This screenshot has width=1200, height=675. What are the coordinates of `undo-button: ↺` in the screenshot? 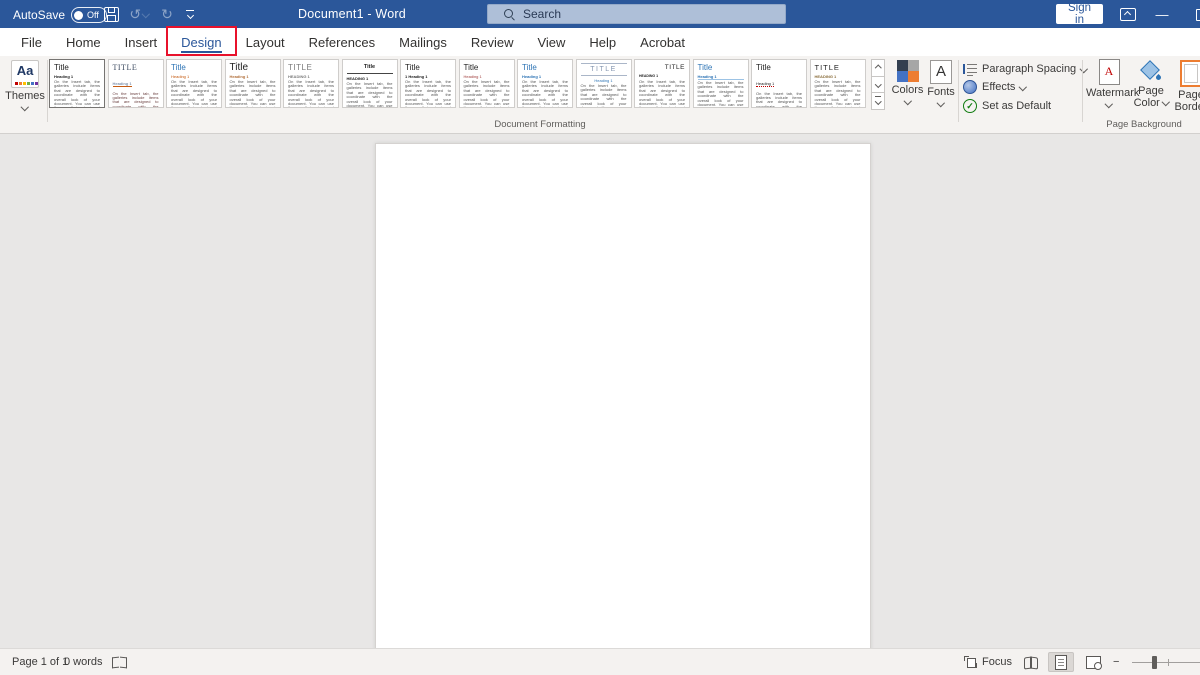 It's located at (139, 14).